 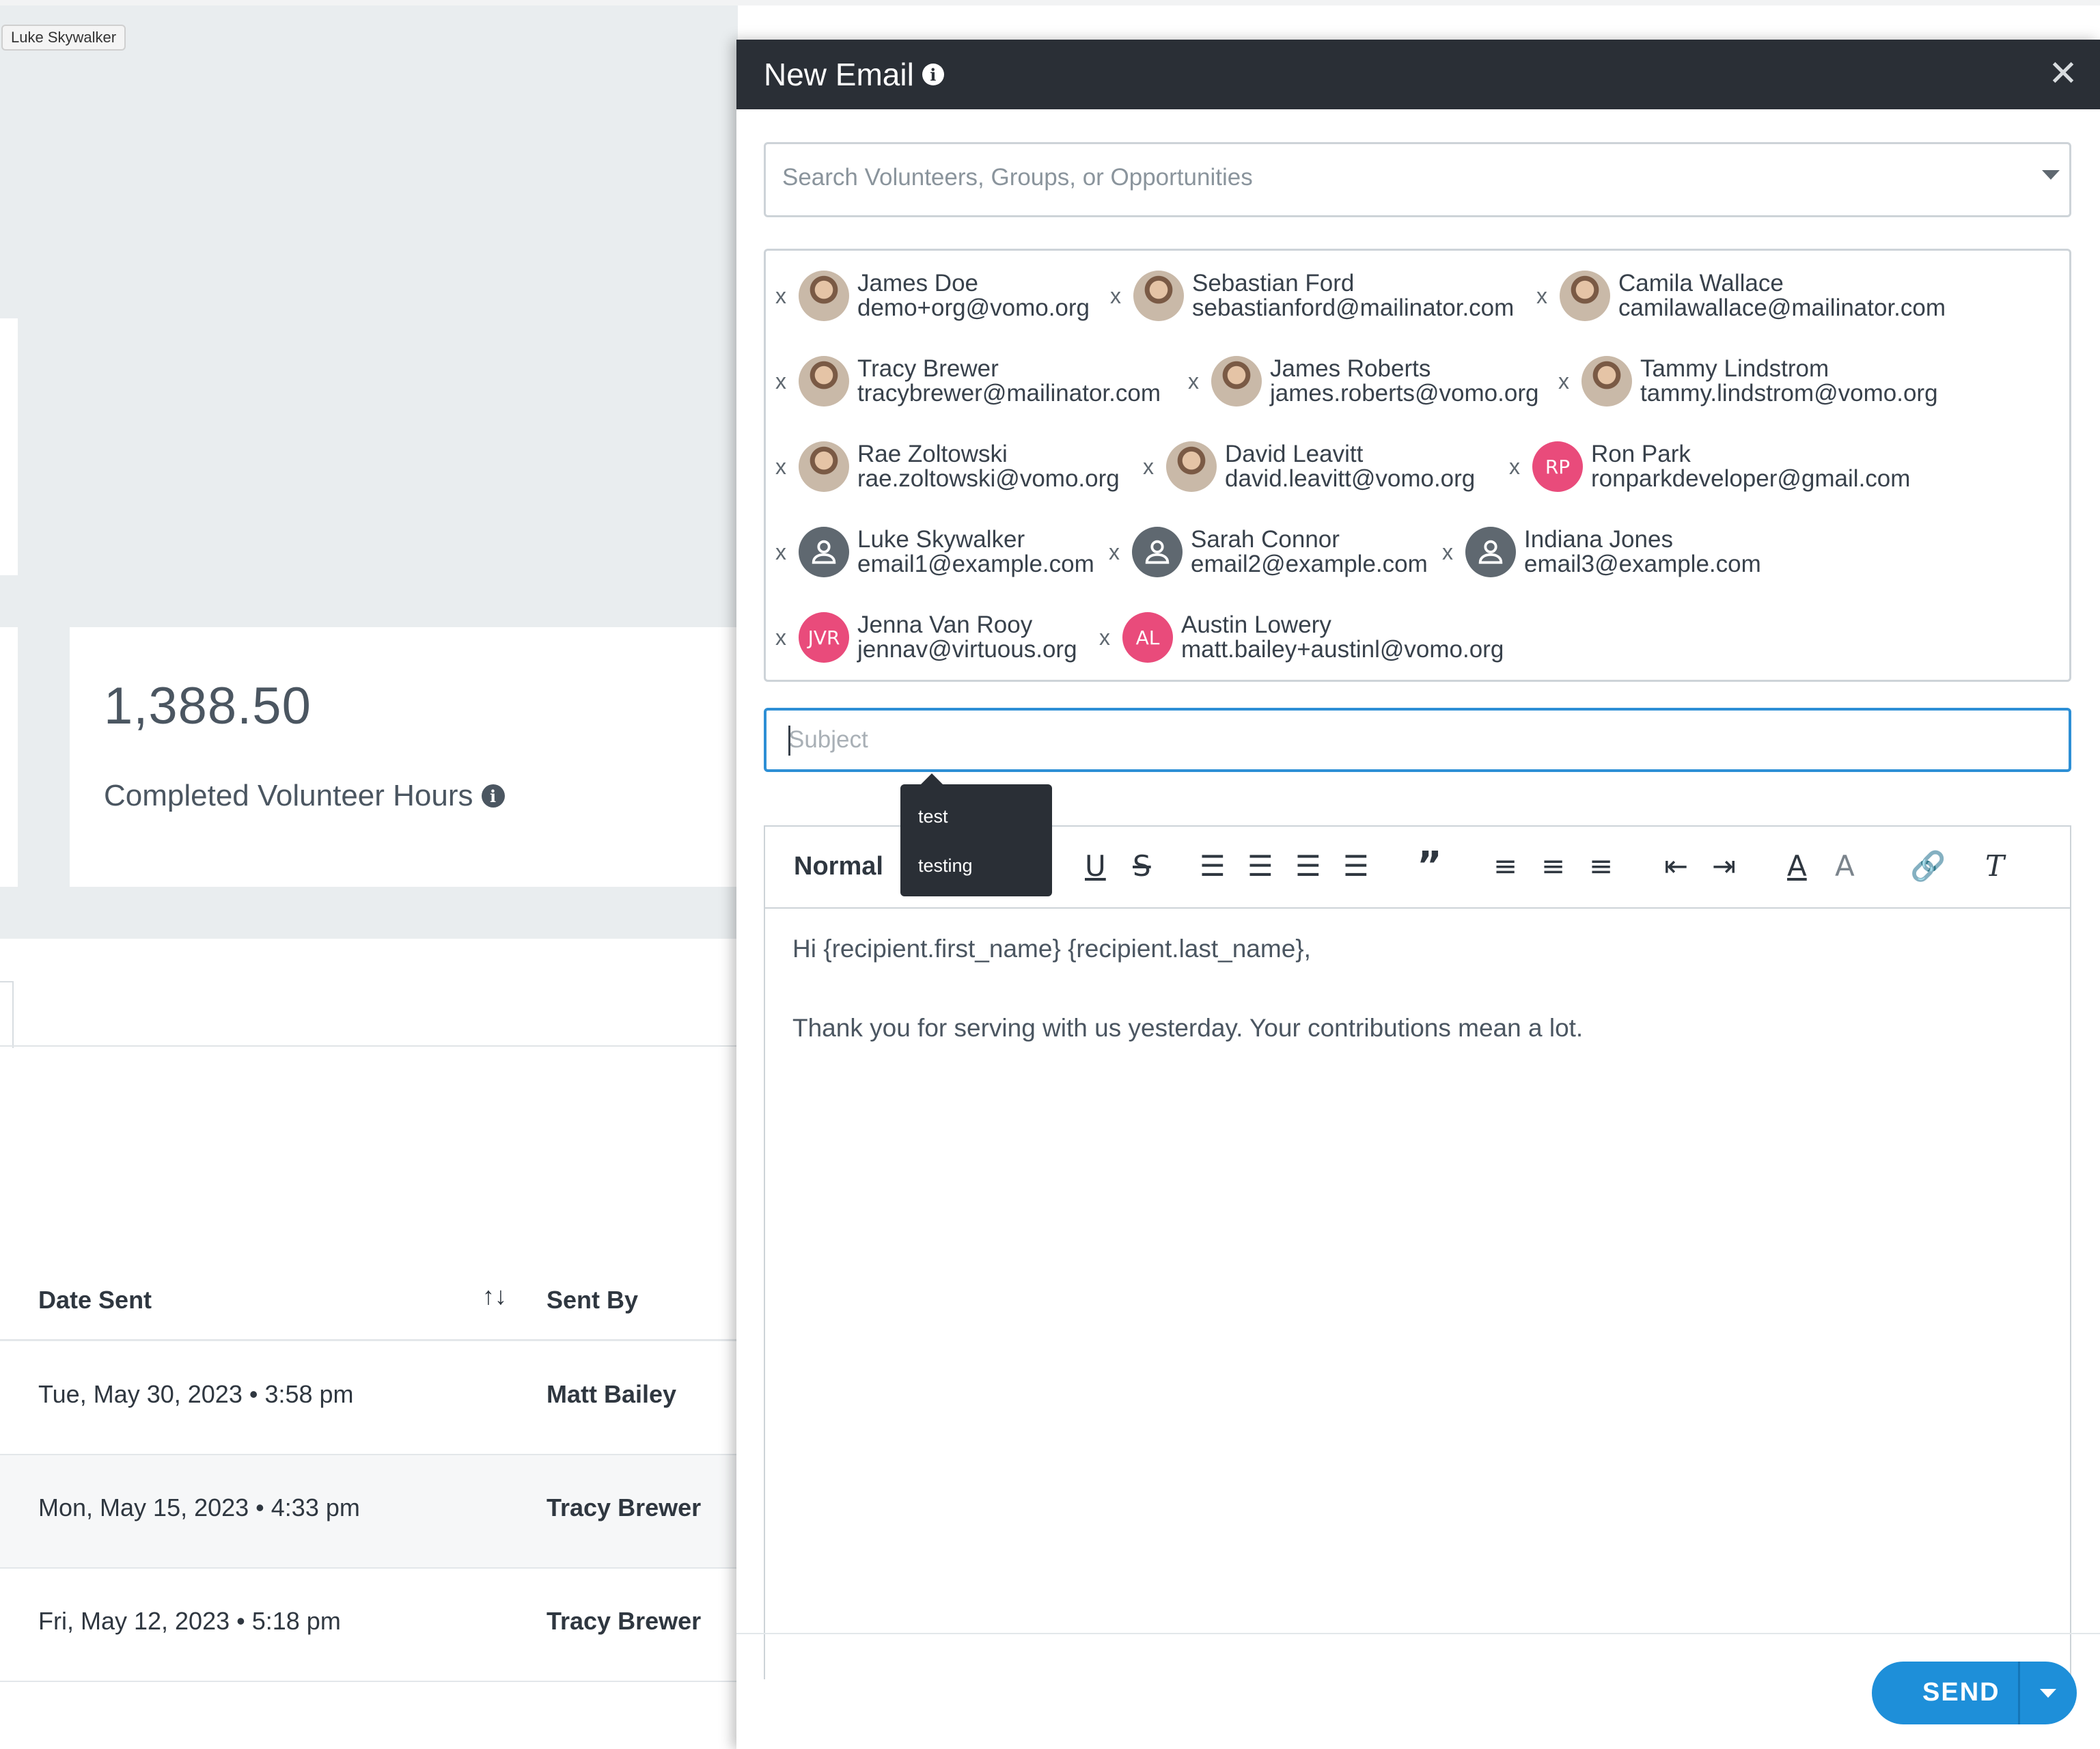 What do you see at coordinates (1095, 866) in the screenshot?
I see `underline-icon: U` at bounding box center [1095, 866].